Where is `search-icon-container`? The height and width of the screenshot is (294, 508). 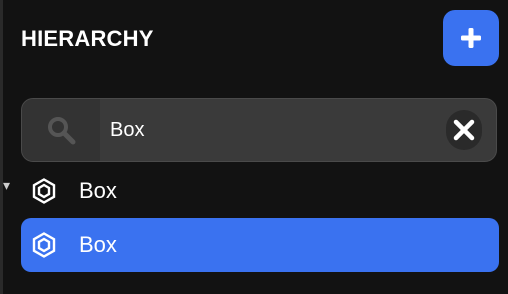
search-icon-container is located at coordinates (61, 130).